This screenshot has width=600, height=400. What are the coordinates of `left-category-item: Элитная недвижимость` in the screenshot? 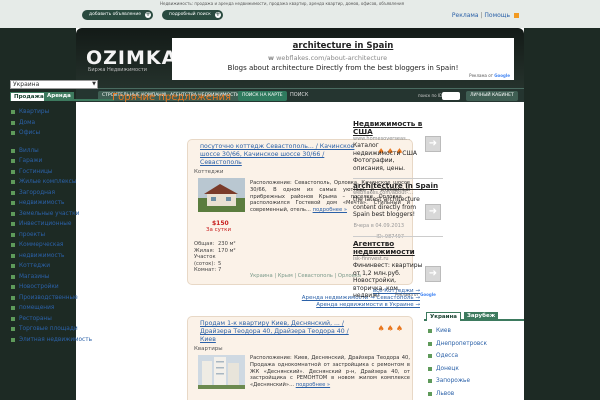 It's located at (62, 340).